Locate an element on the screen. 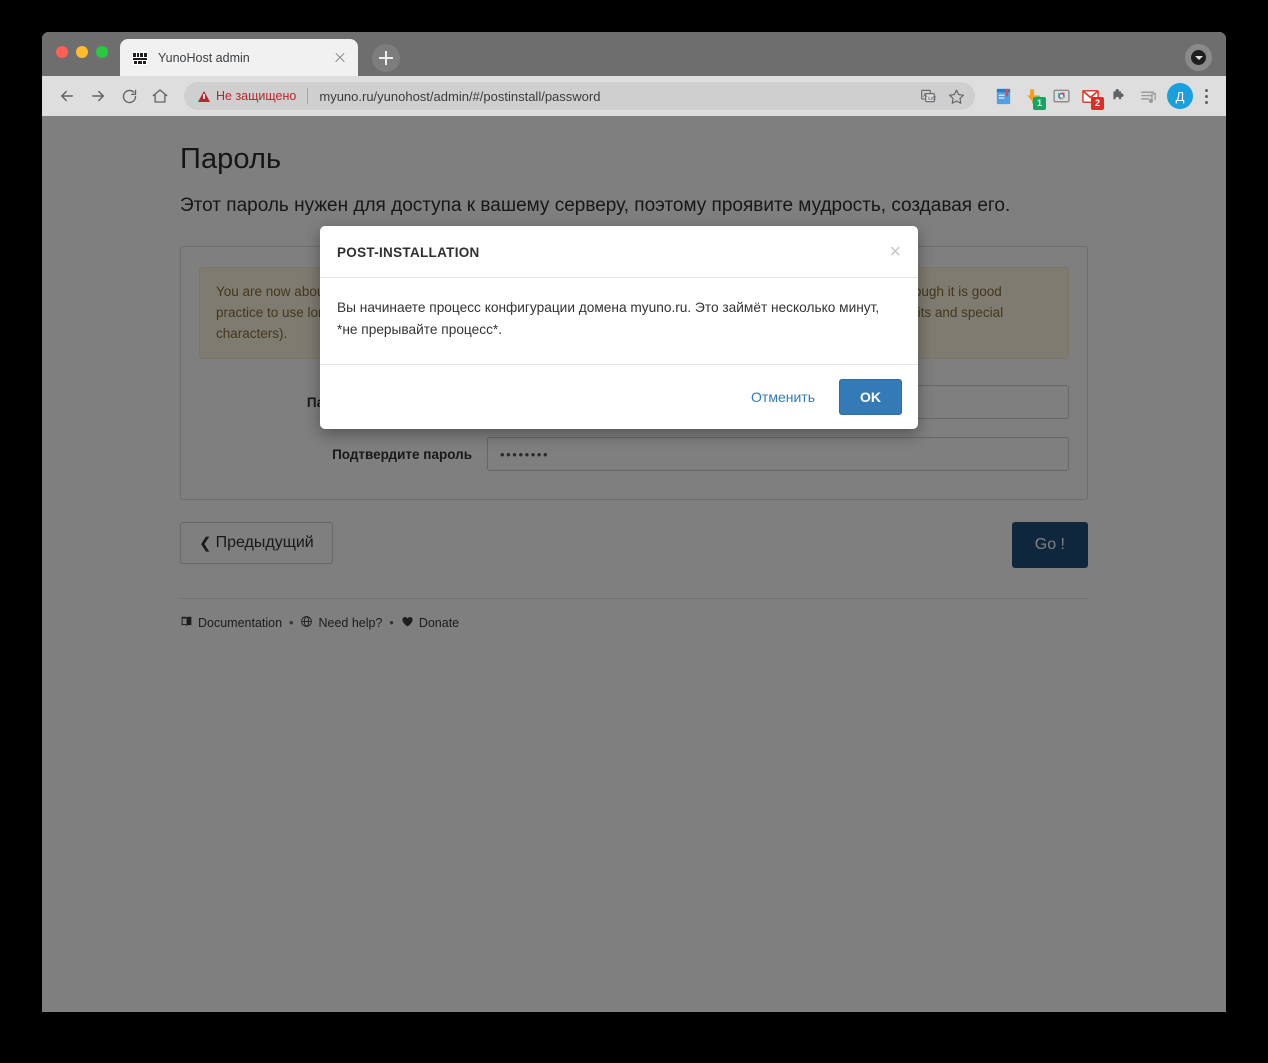  translate-icon: A \u6587 is located at coordinates (928, 96).